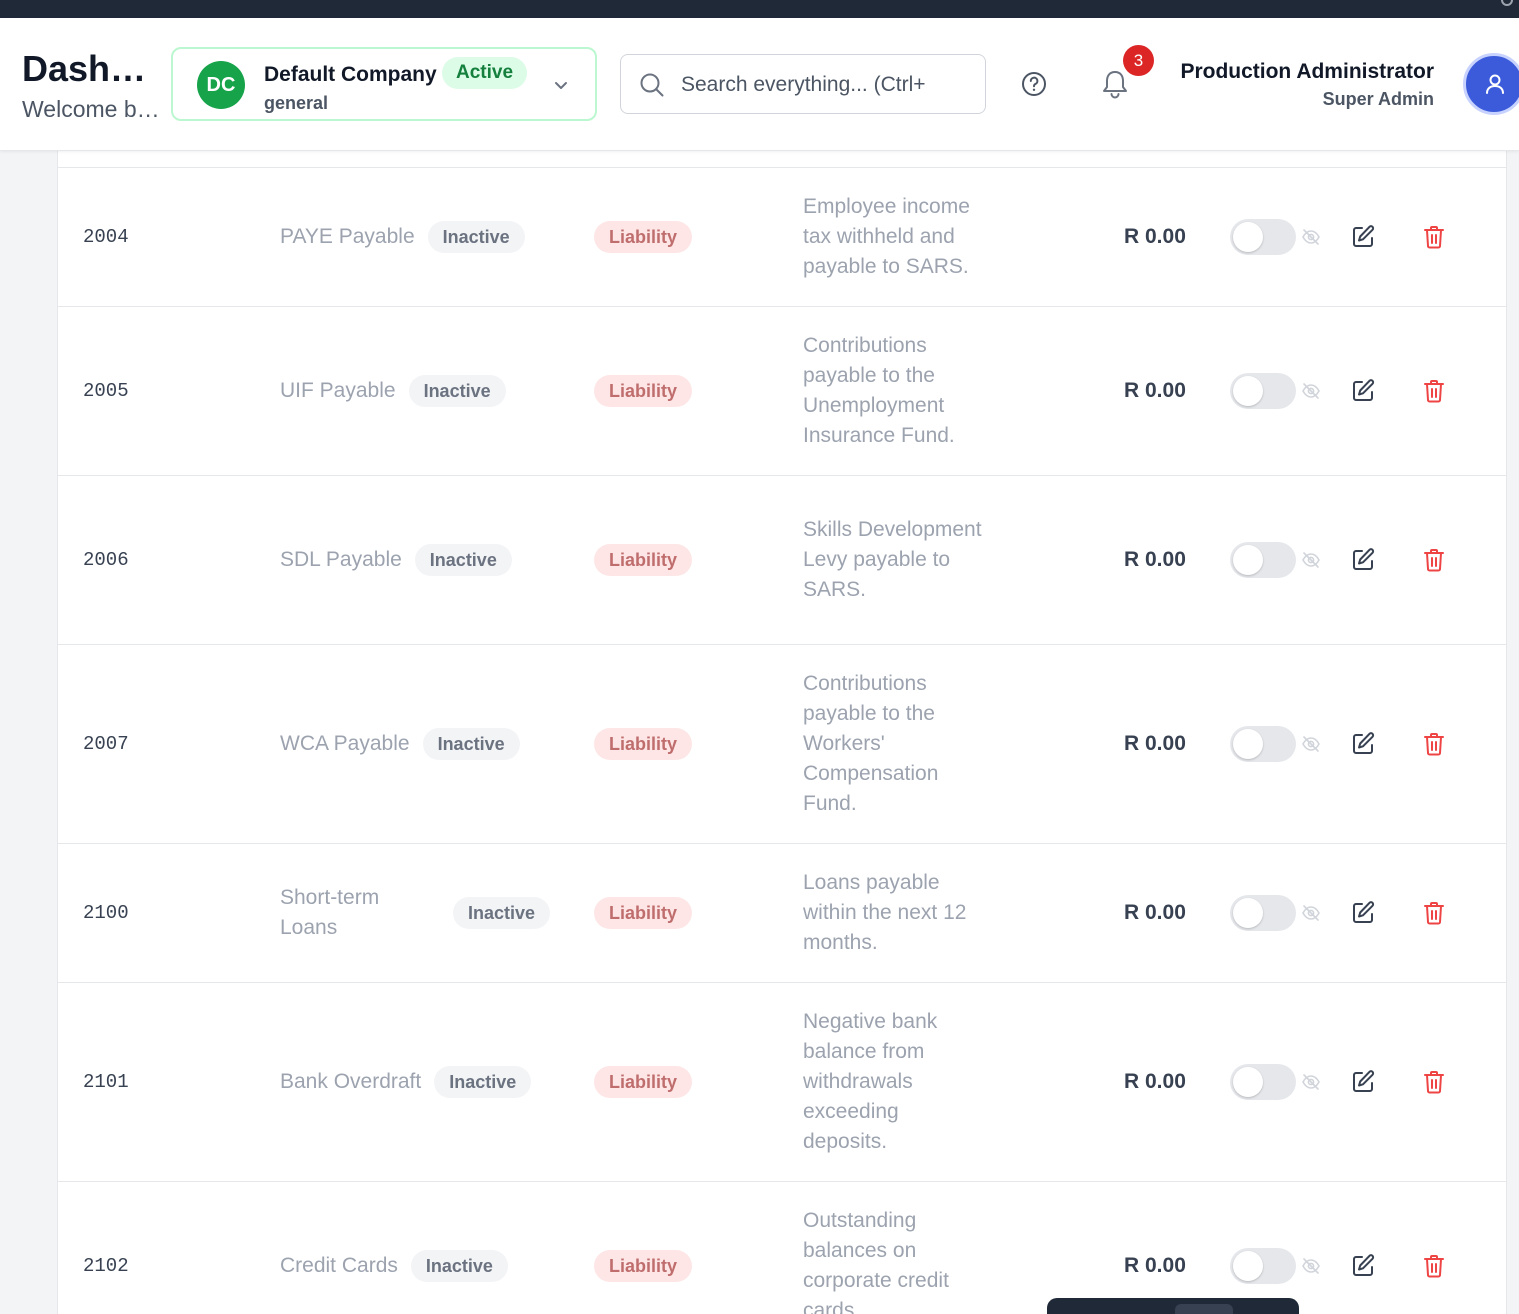  Describe the element at coordinates (106, 1265) in the screenshot. I see `account-code: 2102` at that location.